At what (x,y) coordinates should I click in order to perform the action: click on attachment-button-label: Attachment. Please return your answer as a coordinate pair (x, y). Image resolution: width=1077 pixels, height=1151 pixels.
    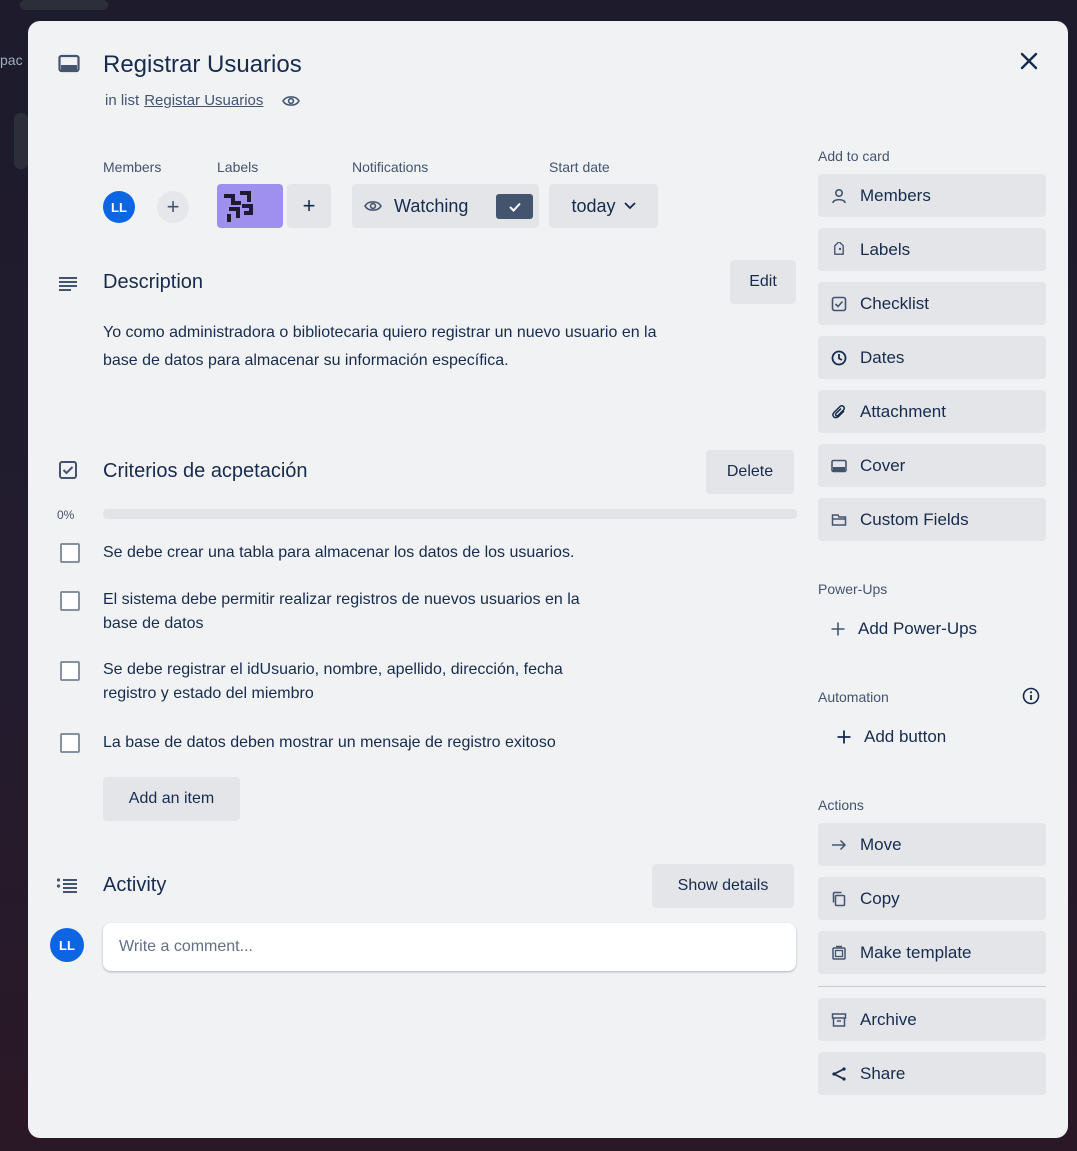
    Looking at the image, I should click on (903, 411).